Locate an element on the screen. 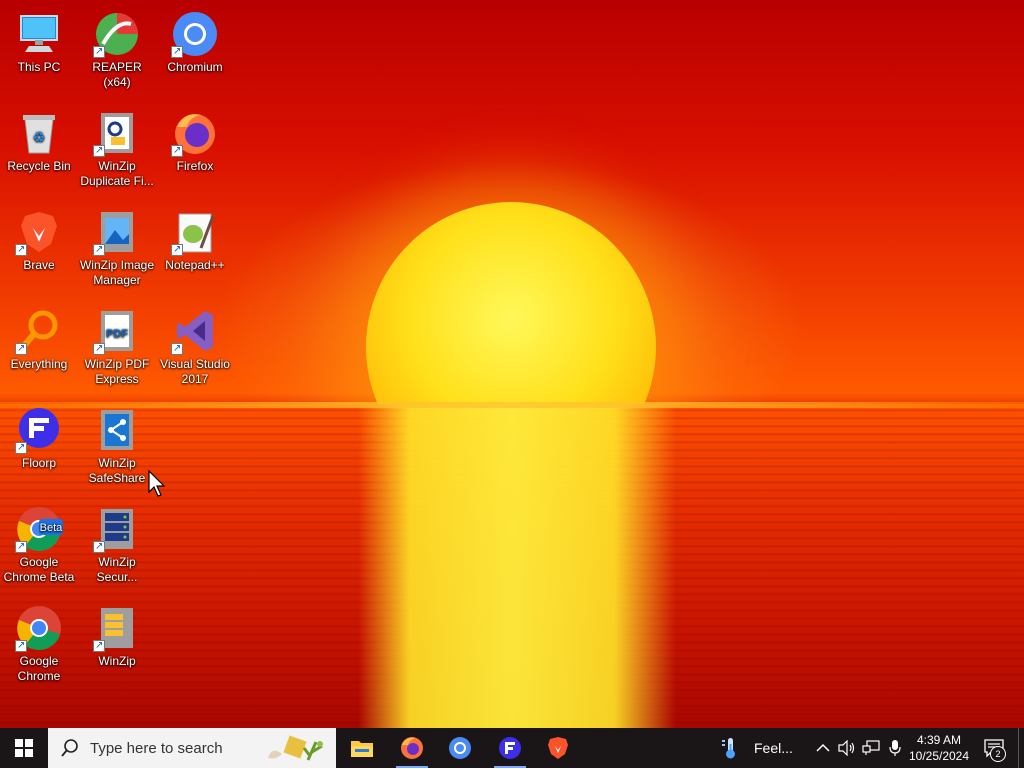 The image size is (1024, 769). taskbar-search-box: Type here to search is located at coordinates (192, 748).